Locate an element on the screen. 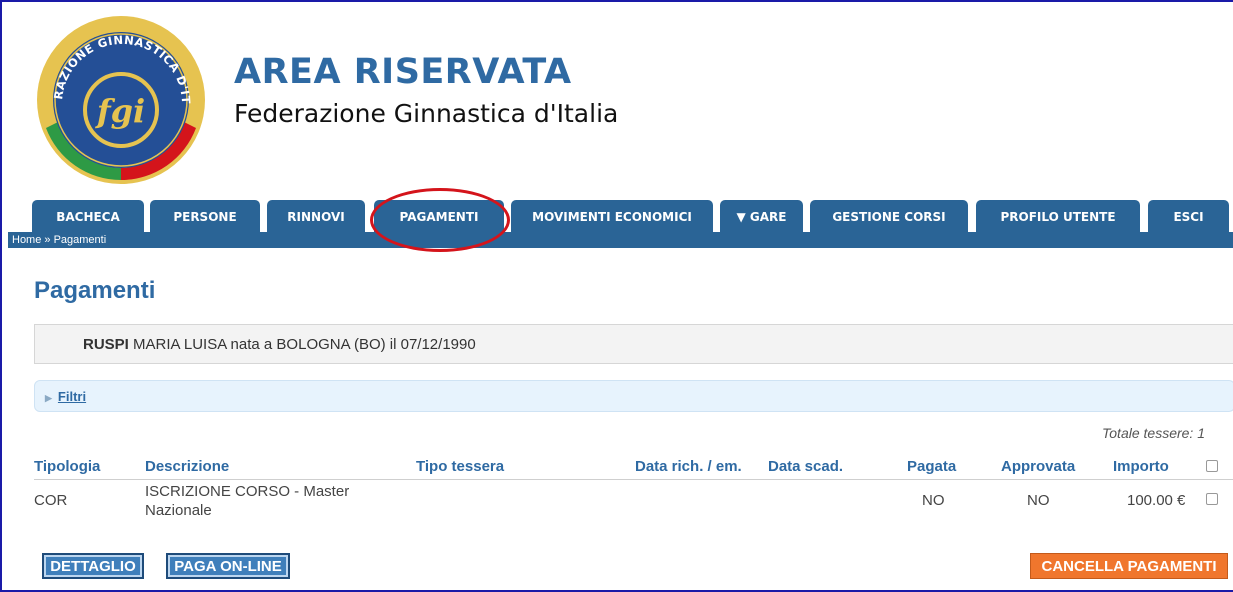  cell-descrizione-line1: ISCRIZIONE CORSO - Master is located at coordinates (247, 491).